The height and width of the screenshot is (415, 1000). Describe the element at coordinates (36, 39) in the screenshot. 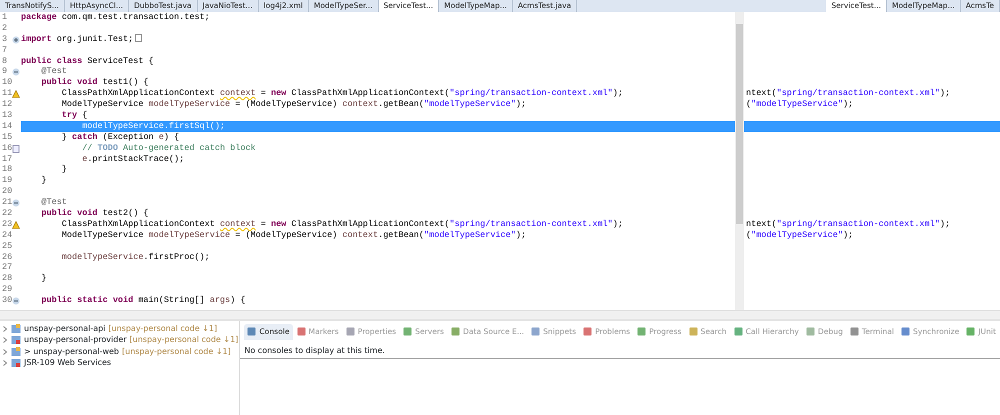

I see `code-token: import` at that location.